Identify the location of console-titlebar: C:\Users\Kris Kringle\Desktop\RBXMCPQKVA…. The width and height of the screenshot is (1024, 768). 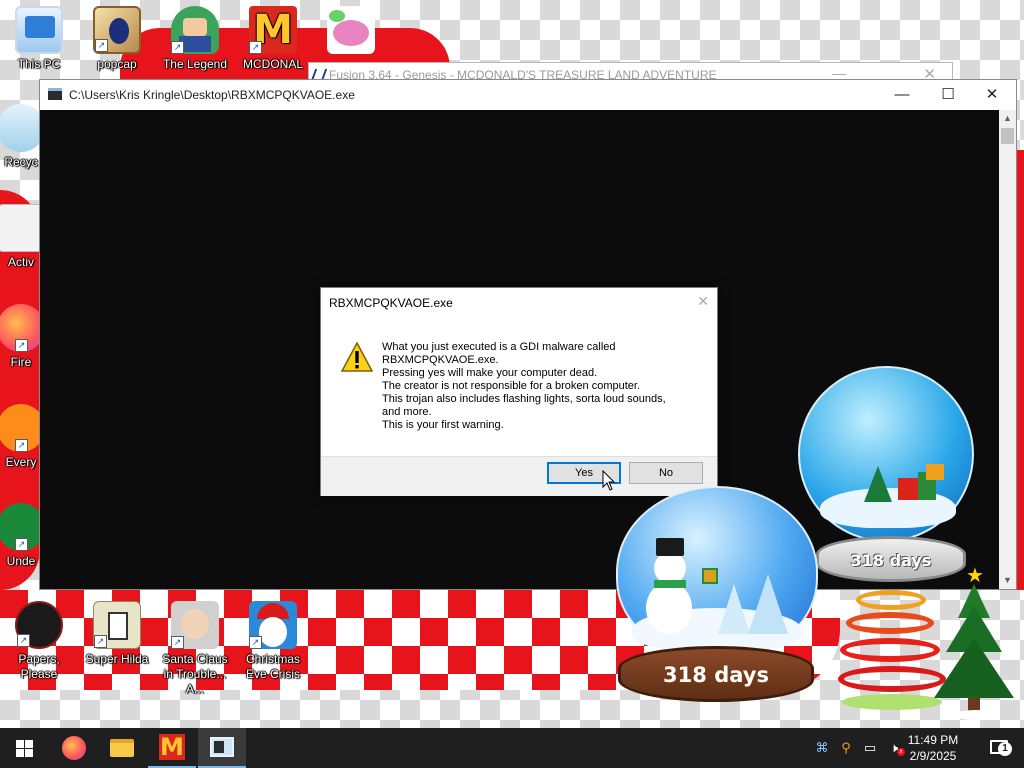
(528, 95).